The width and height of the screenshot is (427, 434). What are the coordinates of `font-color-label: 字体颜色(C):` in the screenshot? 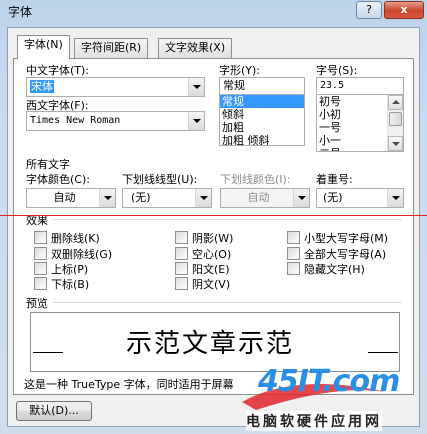 It's located at (58, 179).